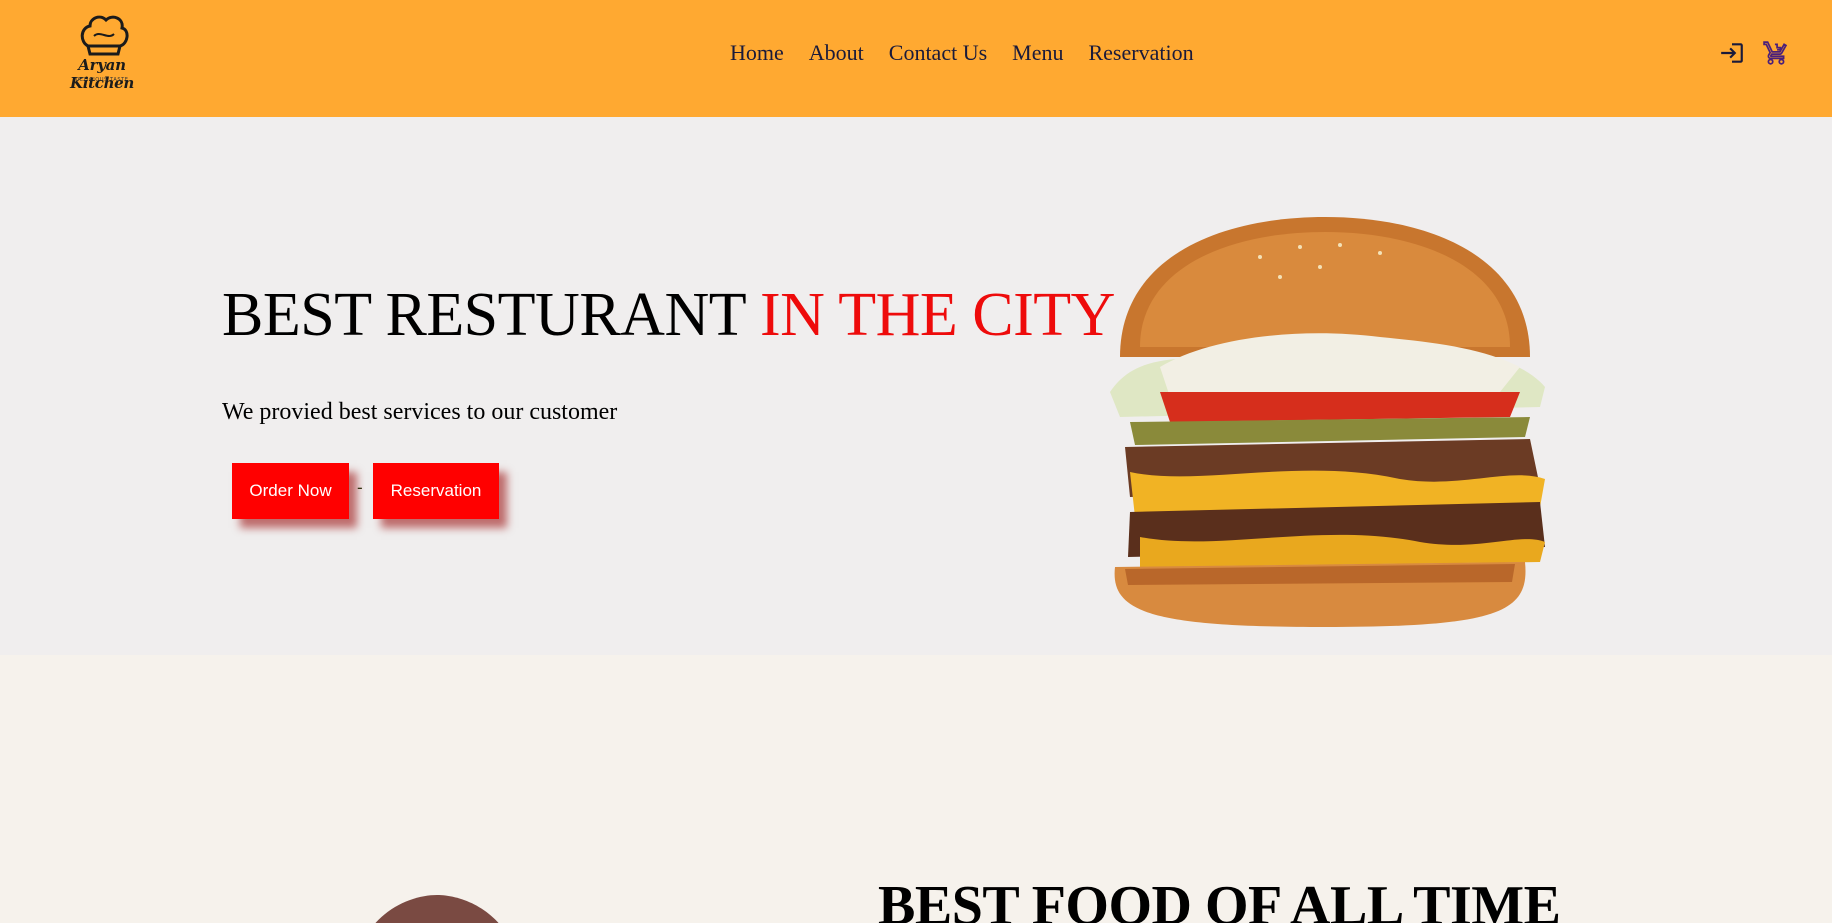  I want to click on brand-logo: Aryan Kitchen DELICIOUS TASTE, so click(102, 53).